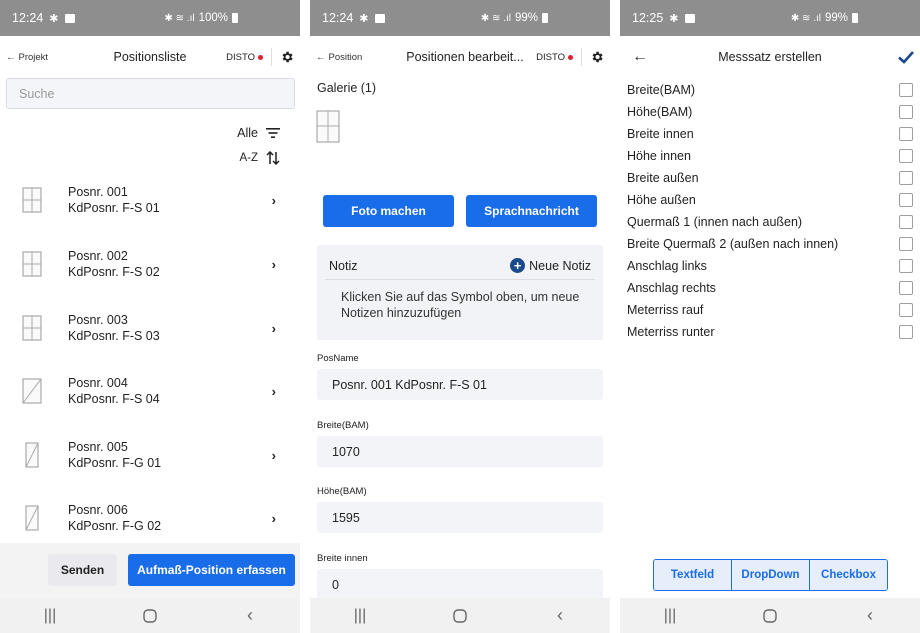  I want to click on notes-label: Notiz, so click(343, 265).